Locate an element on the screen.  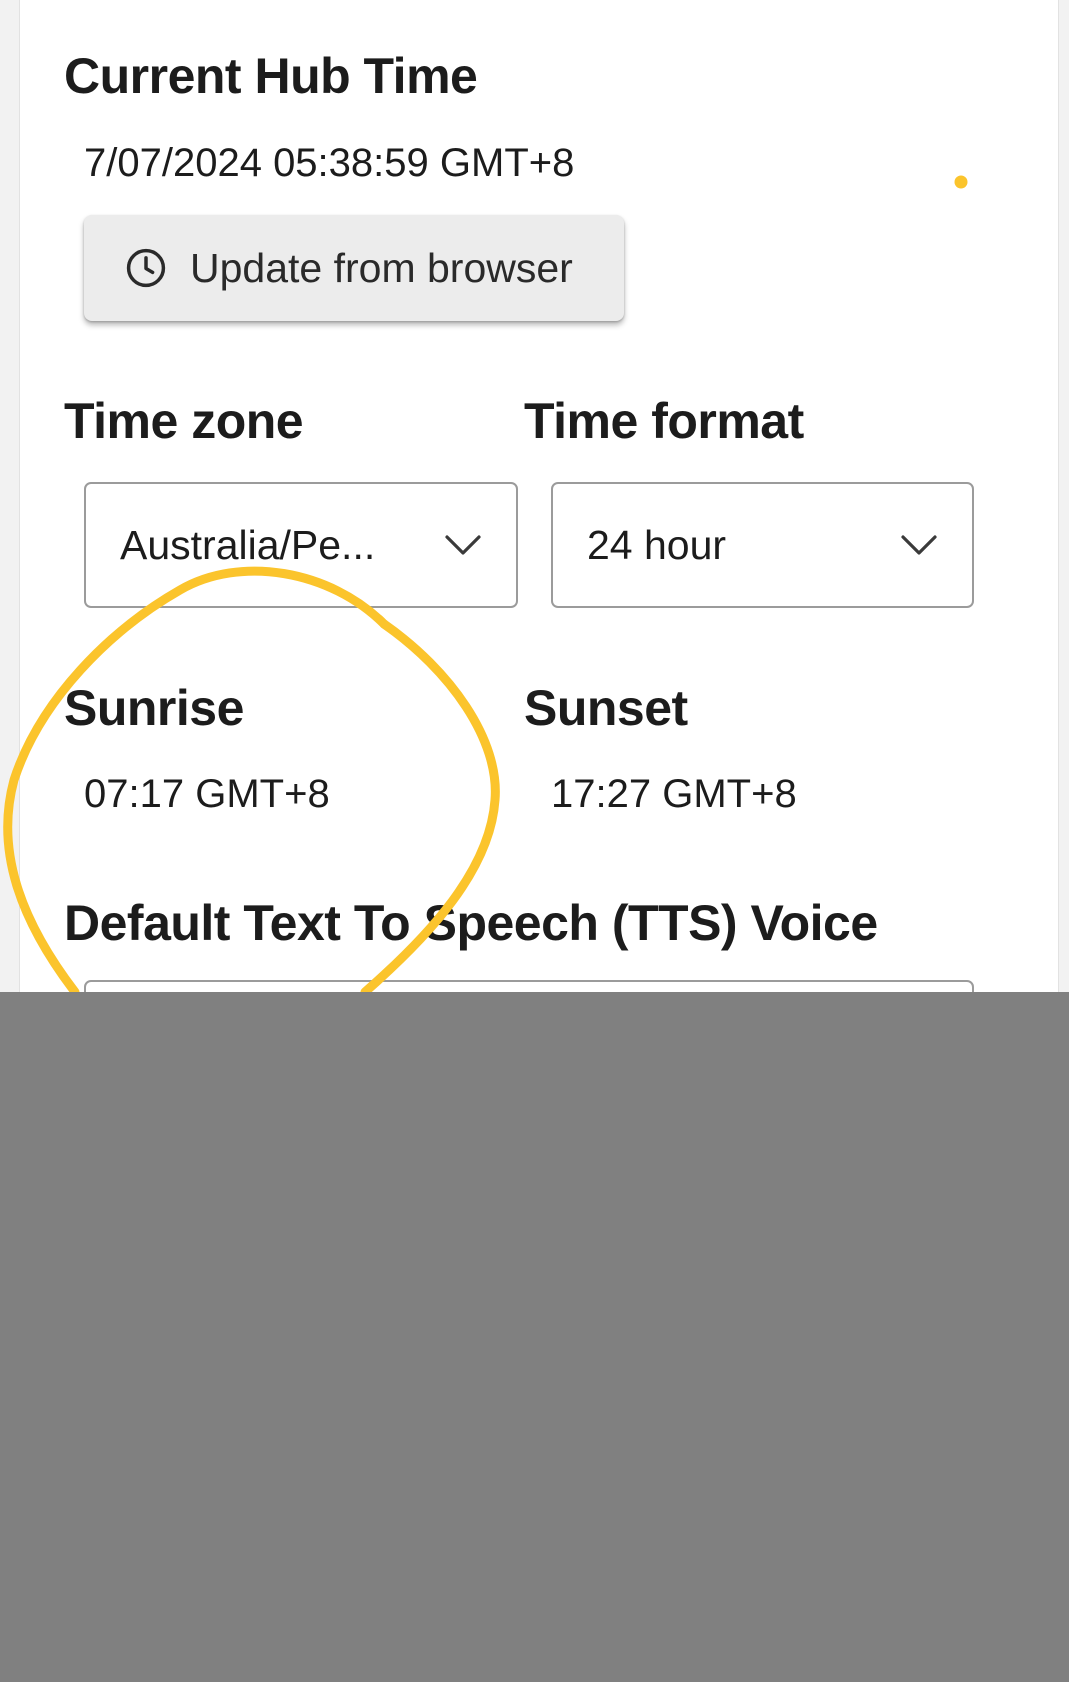
sunrise-value: 07:17 GMT+8 is located at coordinates (207, 794).